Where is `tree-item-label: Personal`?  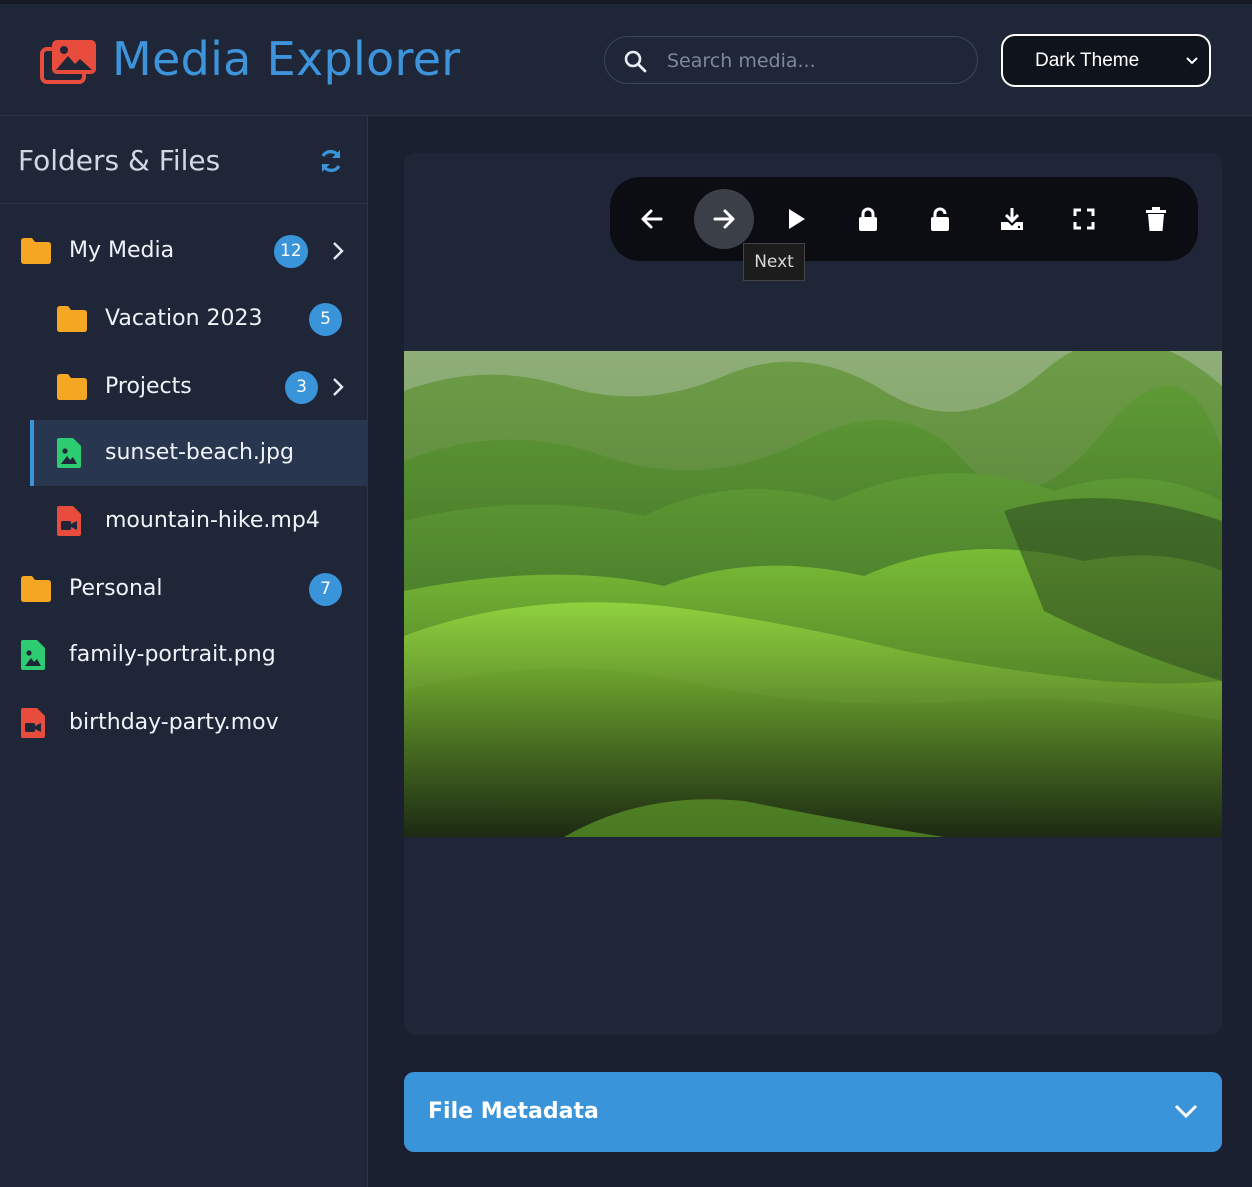
tree-item-label: Personal is located at coordinates (116, 588).